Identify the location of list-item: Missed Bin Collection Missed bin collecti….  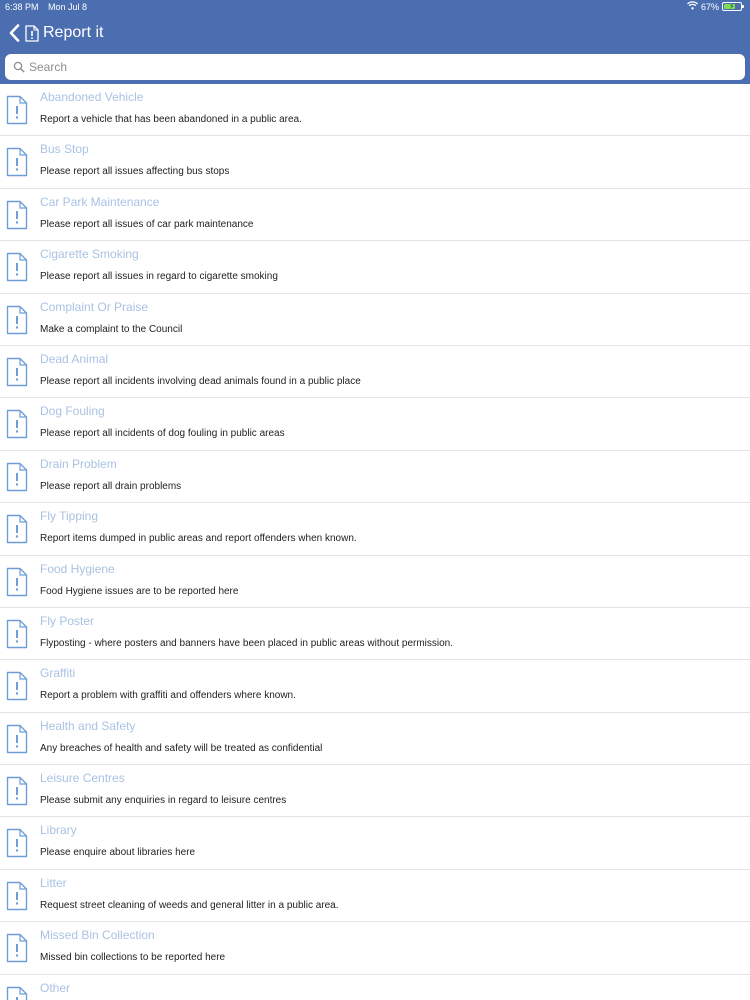
(375, 948).